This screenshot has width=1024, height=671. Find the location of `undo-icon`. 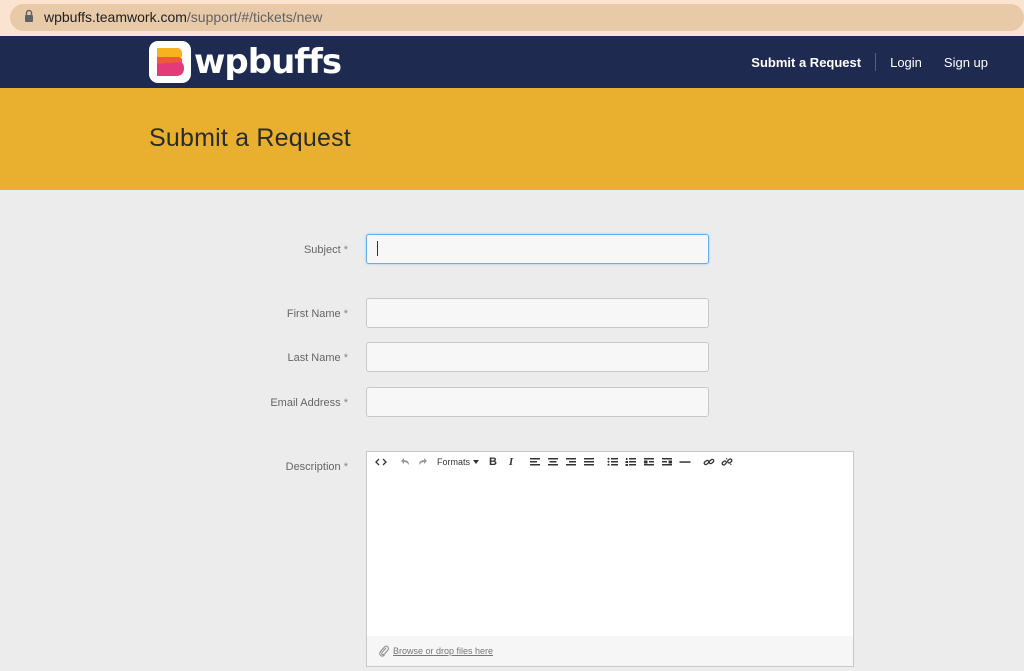

undo-icon is located at coordinates (405, 462).